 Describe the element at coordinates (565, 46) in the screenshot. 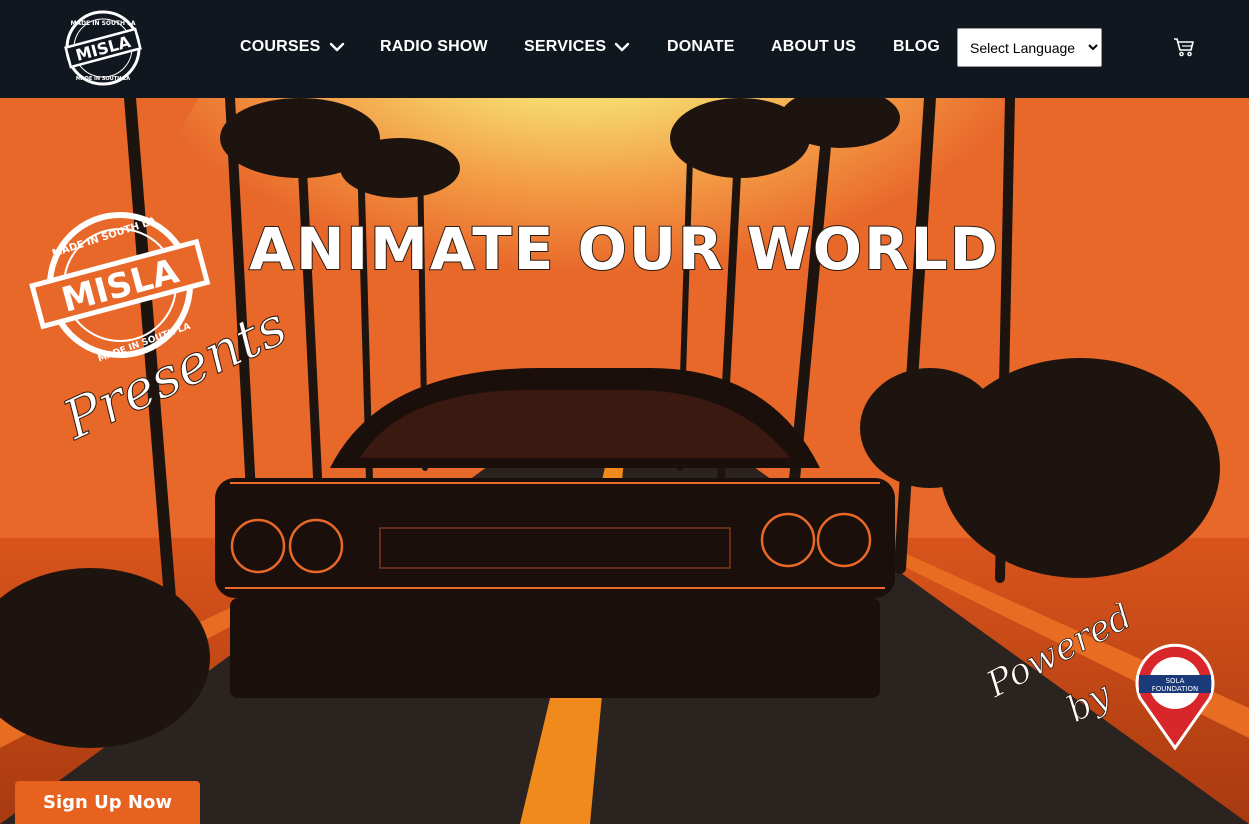

I see `nav-services-label: SERVICES` at that location.